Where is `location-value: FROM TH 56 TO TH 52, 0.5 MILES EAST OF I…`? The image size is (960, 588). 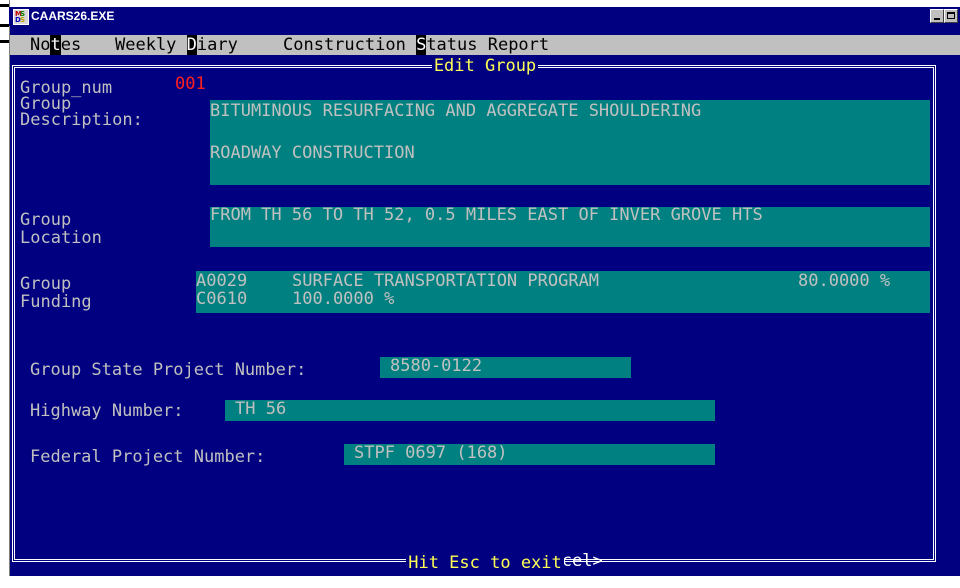 location-value: FROM TH 56 TO TH 52, 0.5 MILES EAST OF I… is located at coordinates (486, 215).